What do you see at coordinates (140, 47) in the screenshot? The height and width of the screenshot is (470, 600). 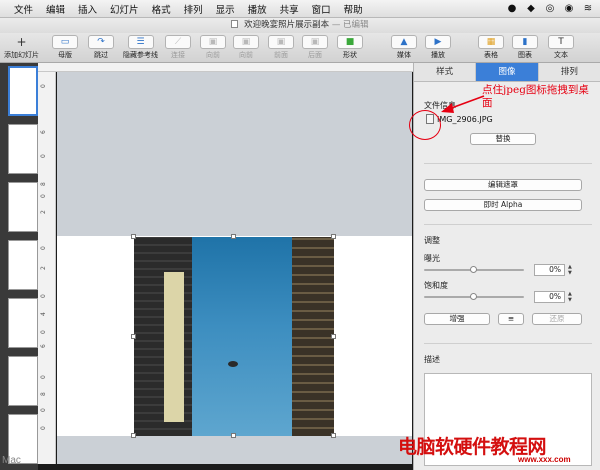 I see `hide-guides-button: ☰ 隐藏参考线` at bounding box center [140, 47].